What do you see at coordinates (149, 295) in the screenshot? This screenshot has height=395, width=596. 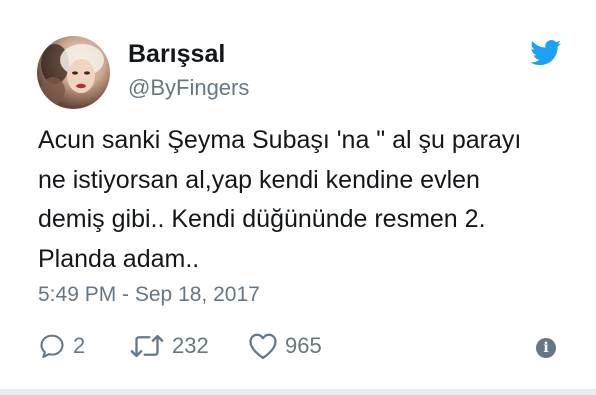 I see `timestamp: 5:49 PM - Sep 18, 2017` at bounding box center [149, 295].